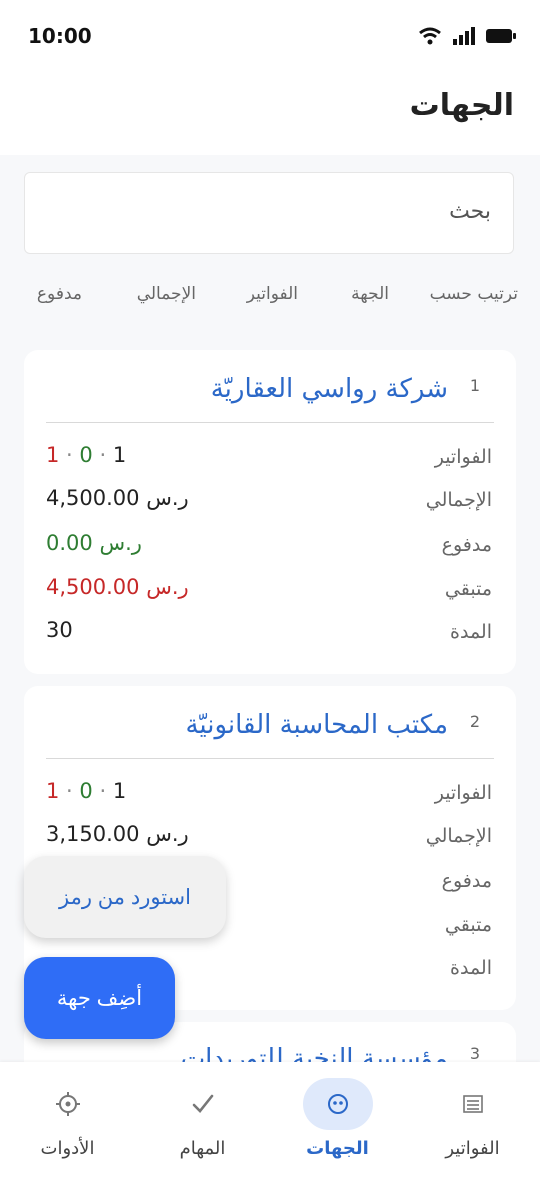 The image size is (540, 1181). I want to click on import-from-code-button: استورد من رمز, so click(125, 897).